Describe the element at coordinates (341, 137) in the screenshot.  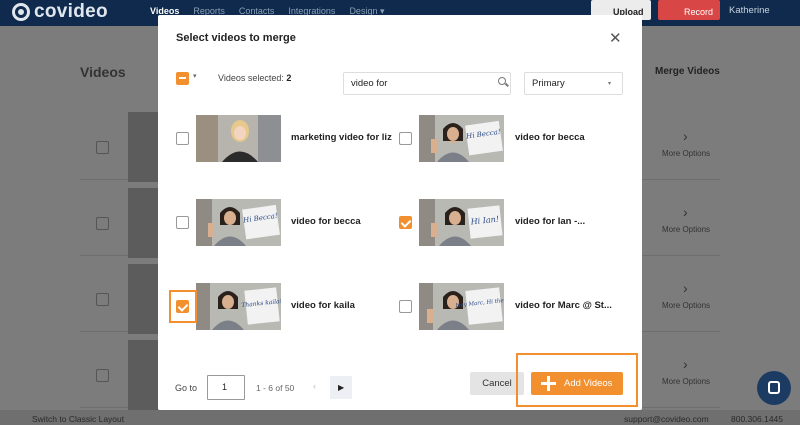
I see `video-title: marketing video for liz` at that location.